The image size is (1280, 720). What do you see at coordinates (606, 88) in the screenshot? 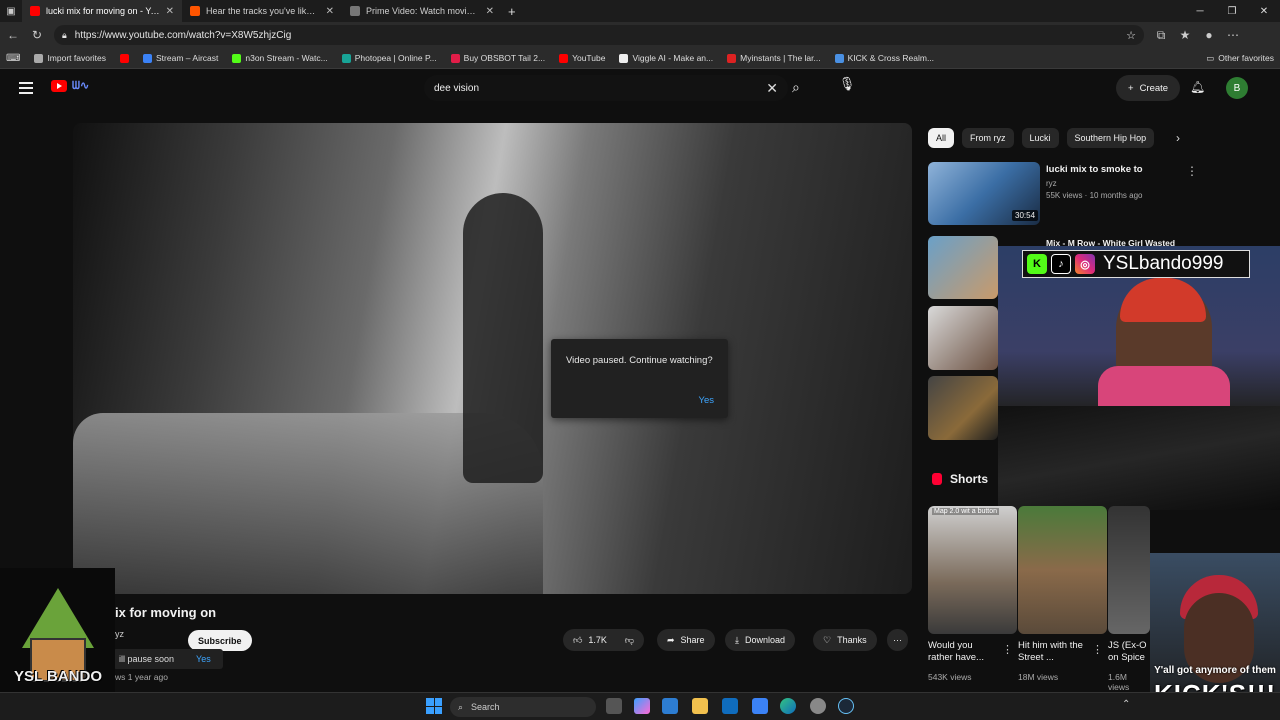
I see `search-input: dee vision ✕` at bounding box center [606, 88].